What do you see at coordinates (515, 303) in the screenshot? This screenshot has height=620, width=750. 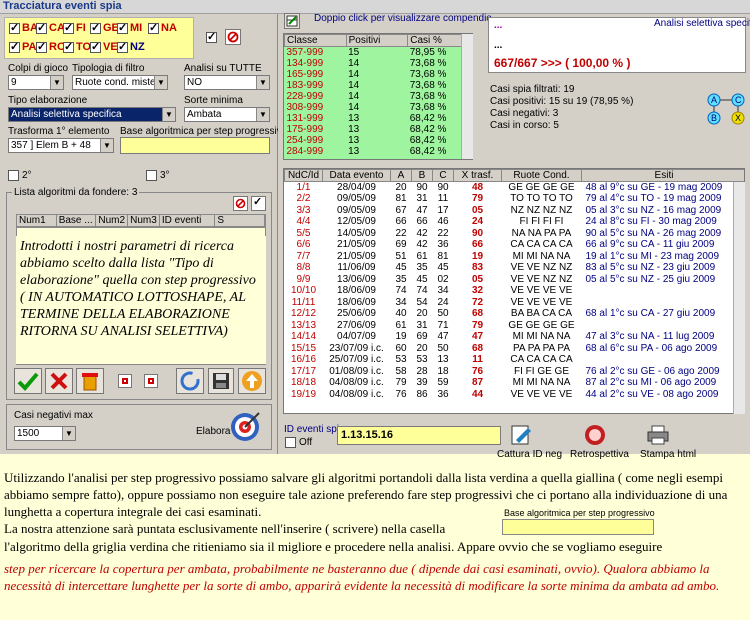 I see `table-row: 11/11 18/06/09 34 54 24 72 VE VE VE VE` at bounding box center [515, 303].